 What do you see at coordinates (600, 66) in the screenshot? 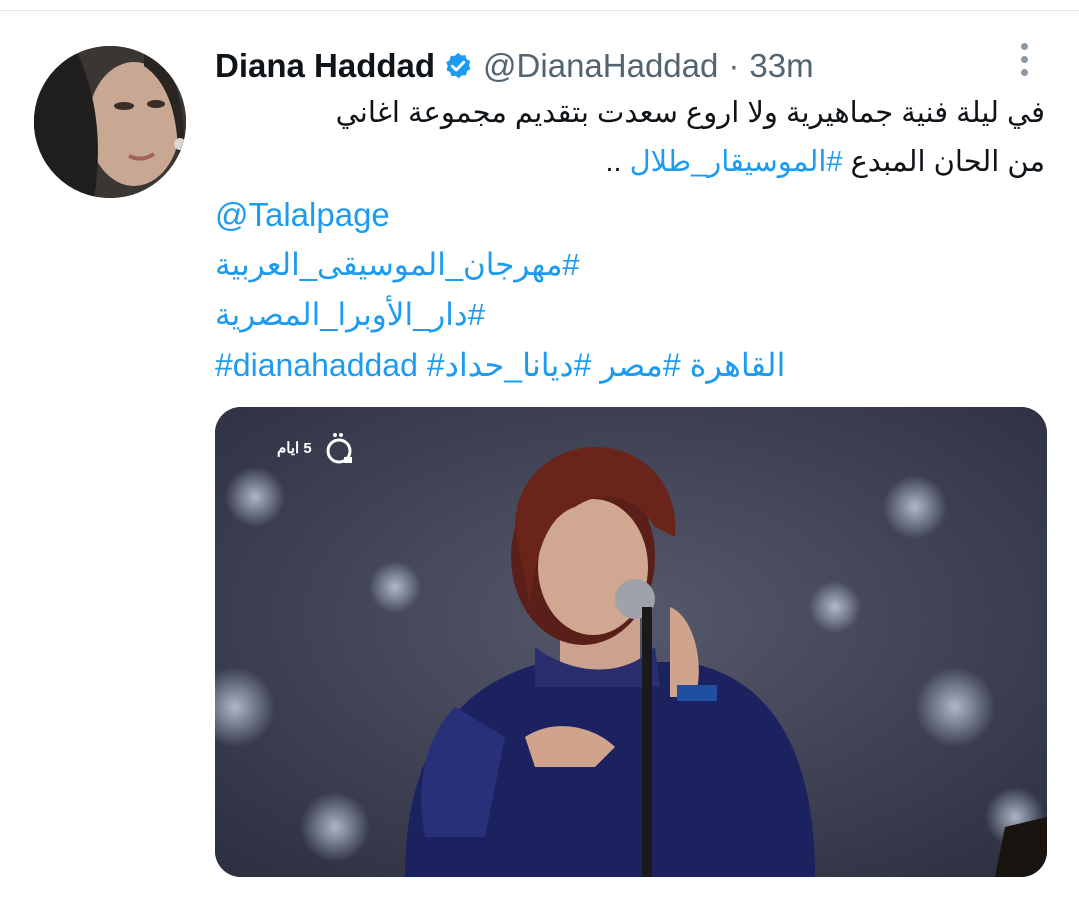
I see `author-handle: @DianaHaddad` at bounding box center [600, 66].